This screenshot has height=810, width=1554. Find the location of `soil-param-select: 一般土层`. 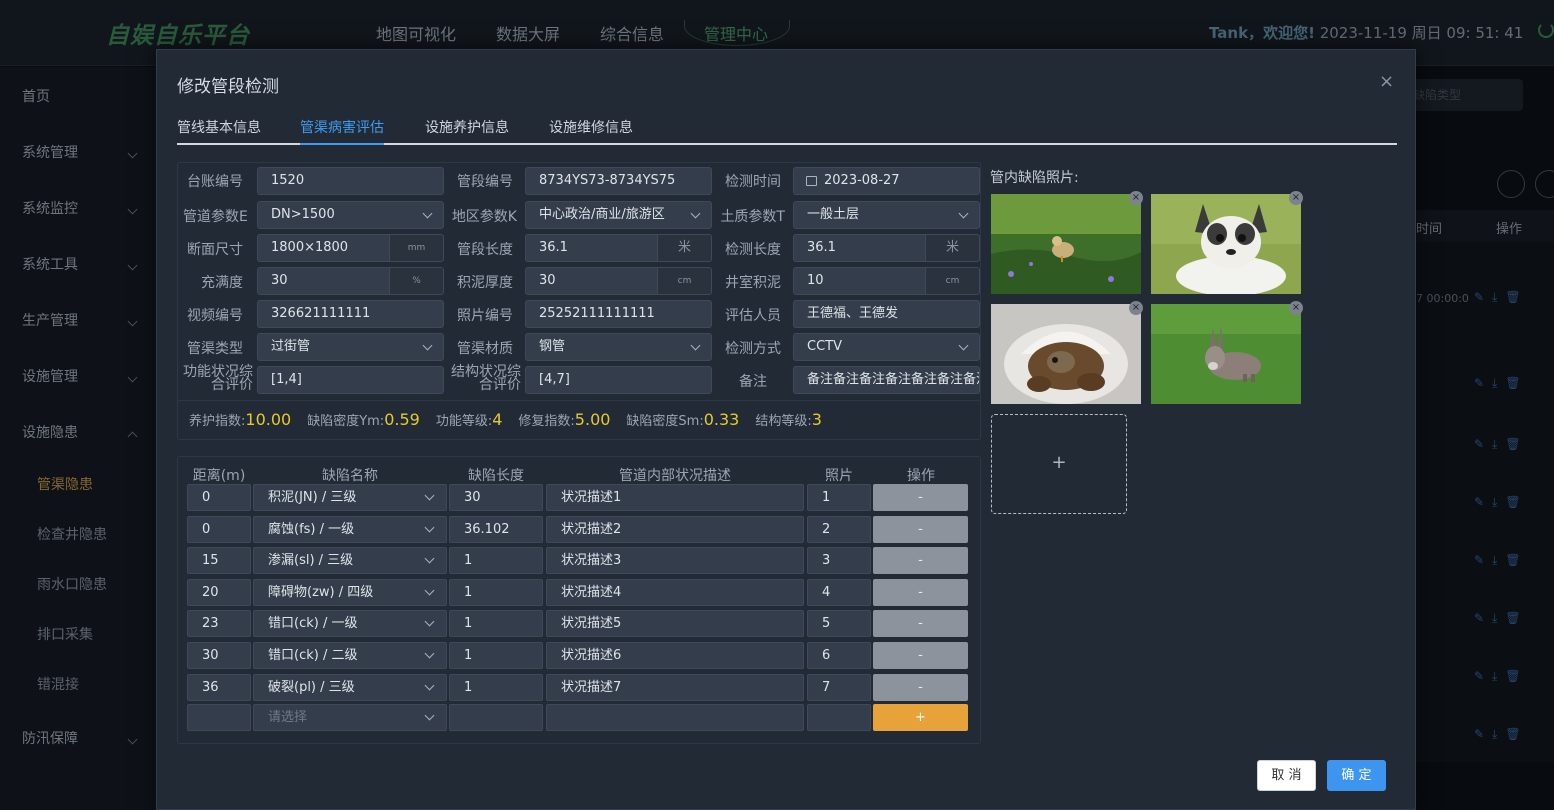

soil-param-select: 一般土层 is located at coordinates (886, 215).